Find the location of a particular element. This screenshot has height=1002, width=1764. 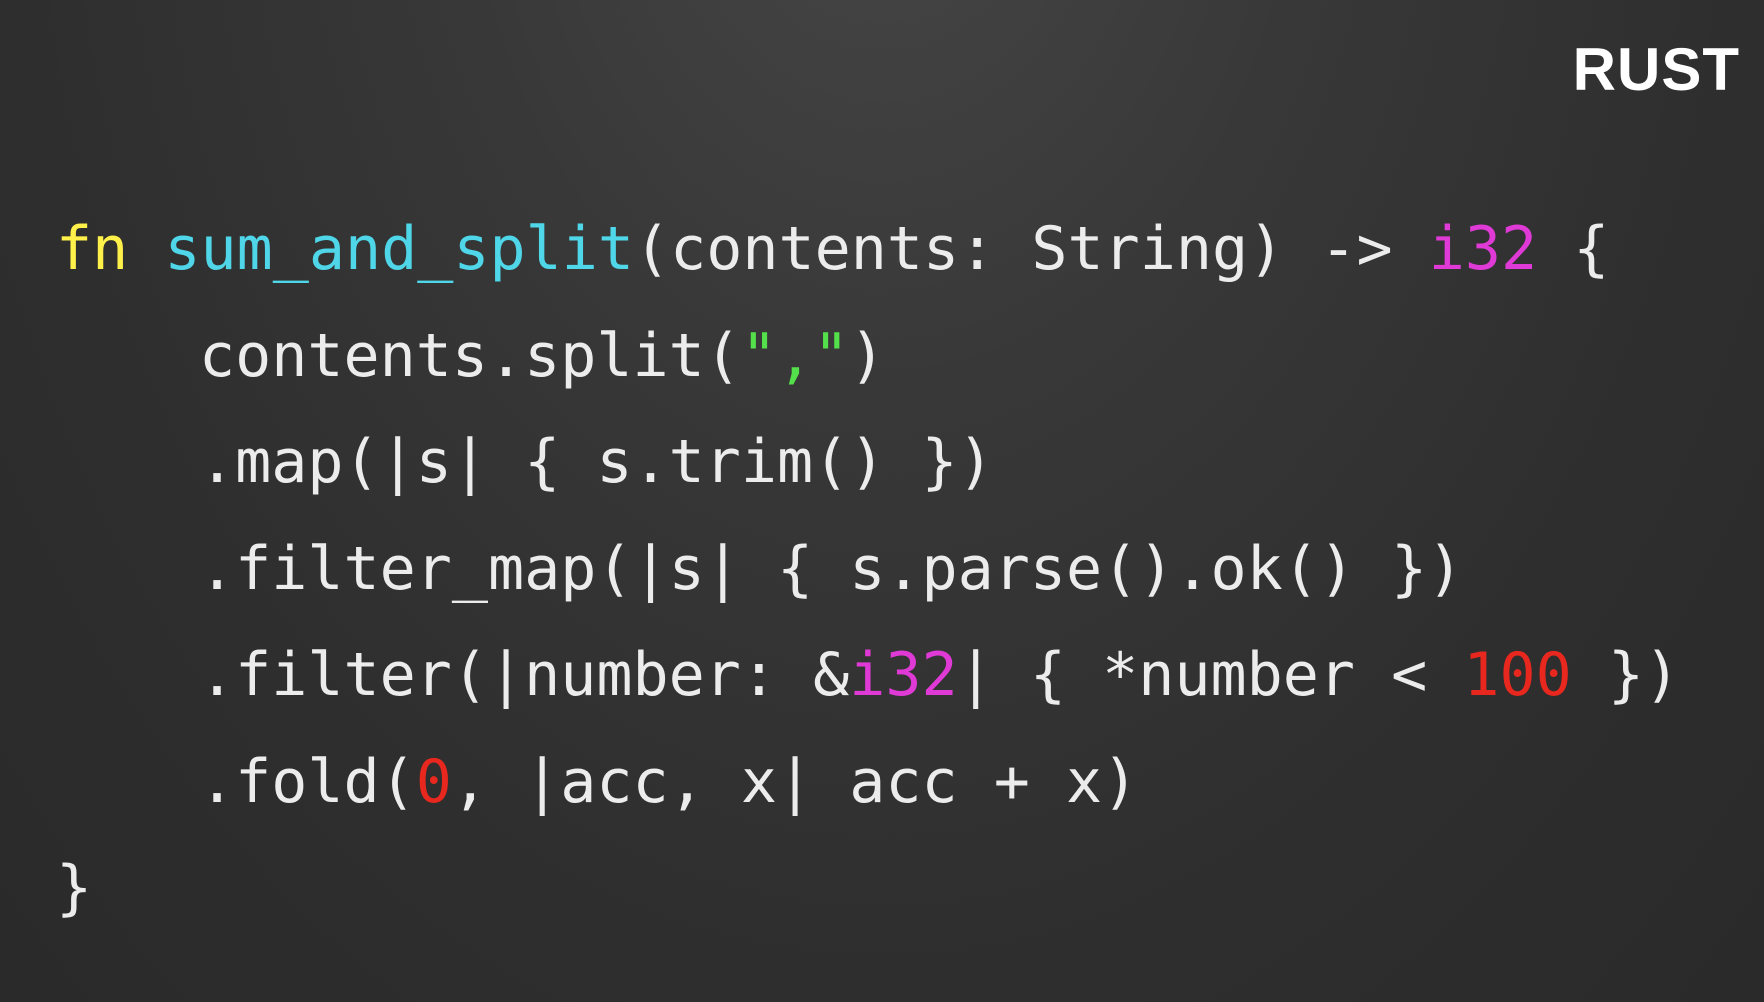

code-line: .map(|s| { s.trim() }) is located at coordinates (868, 462).